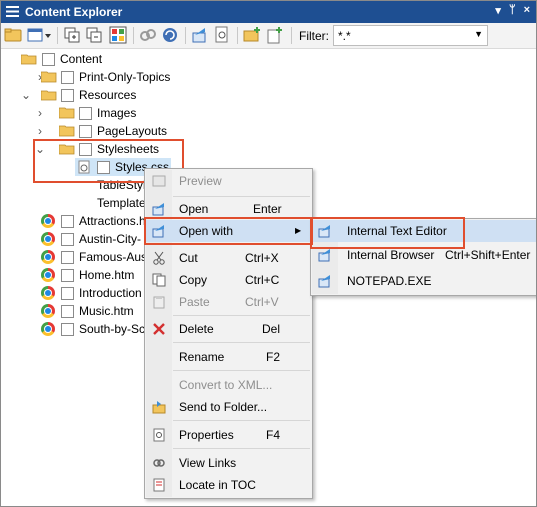 Image resolution: width=537 pixels, height=507 pixels. Describe the element at coordinates (118, 35) in the screenshot. I see `tiles-icon` at that location.